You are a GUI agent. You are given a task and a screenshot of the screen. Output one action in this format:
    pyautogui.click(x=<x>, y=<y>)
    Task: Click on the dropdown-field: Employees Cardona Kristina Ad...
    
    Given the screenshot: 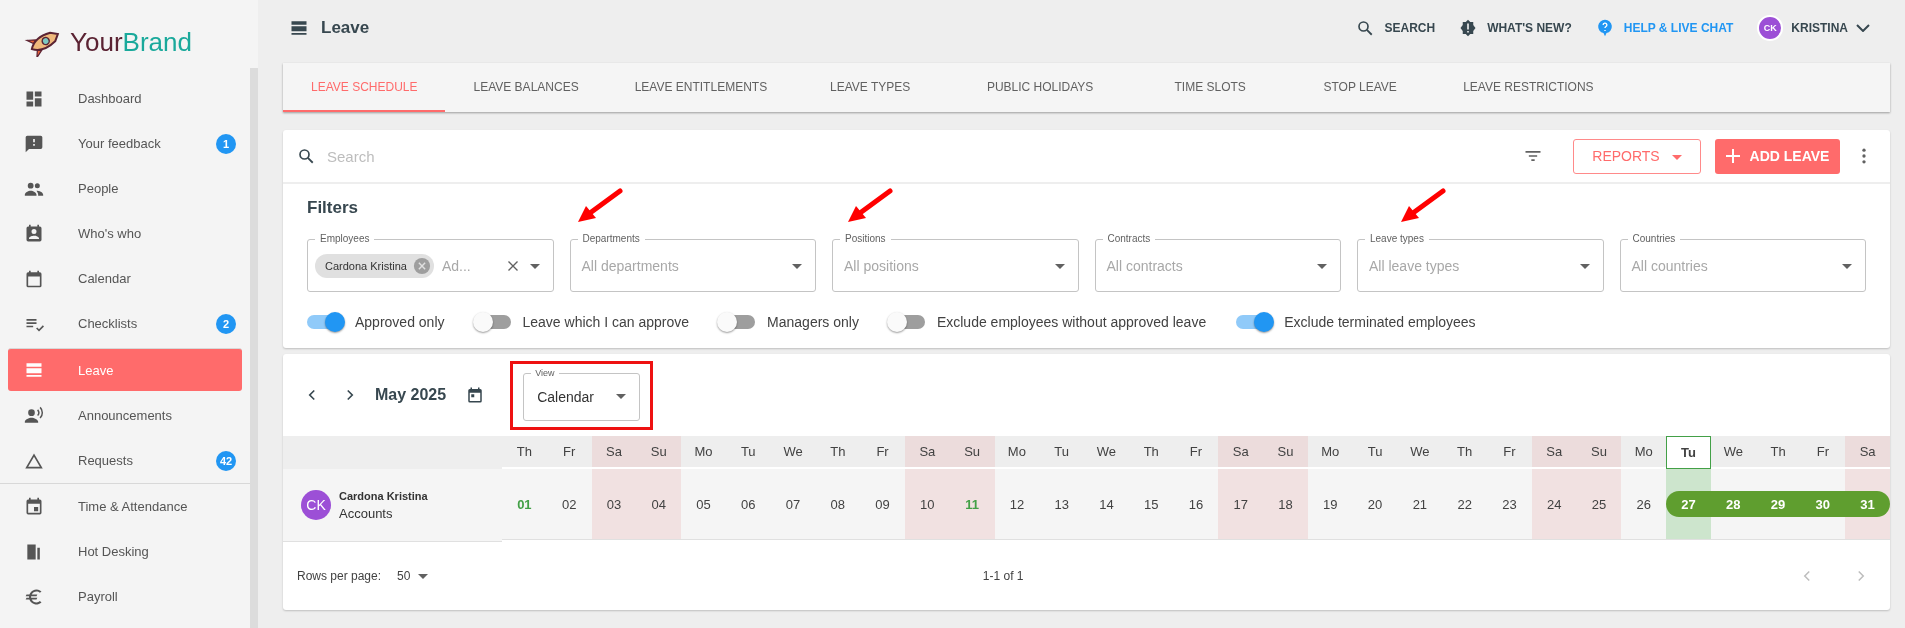 What is the action you would take?
    pyautogui.click(x=430, y=262)
    